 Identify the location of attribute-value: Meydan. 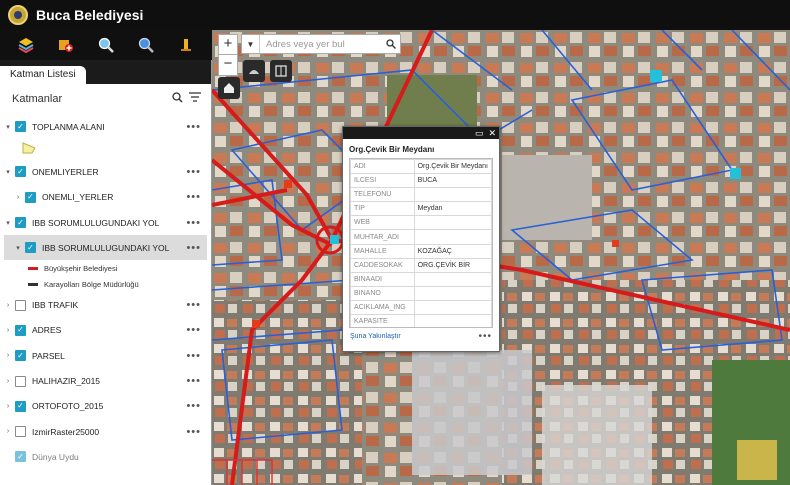
(452, 209).